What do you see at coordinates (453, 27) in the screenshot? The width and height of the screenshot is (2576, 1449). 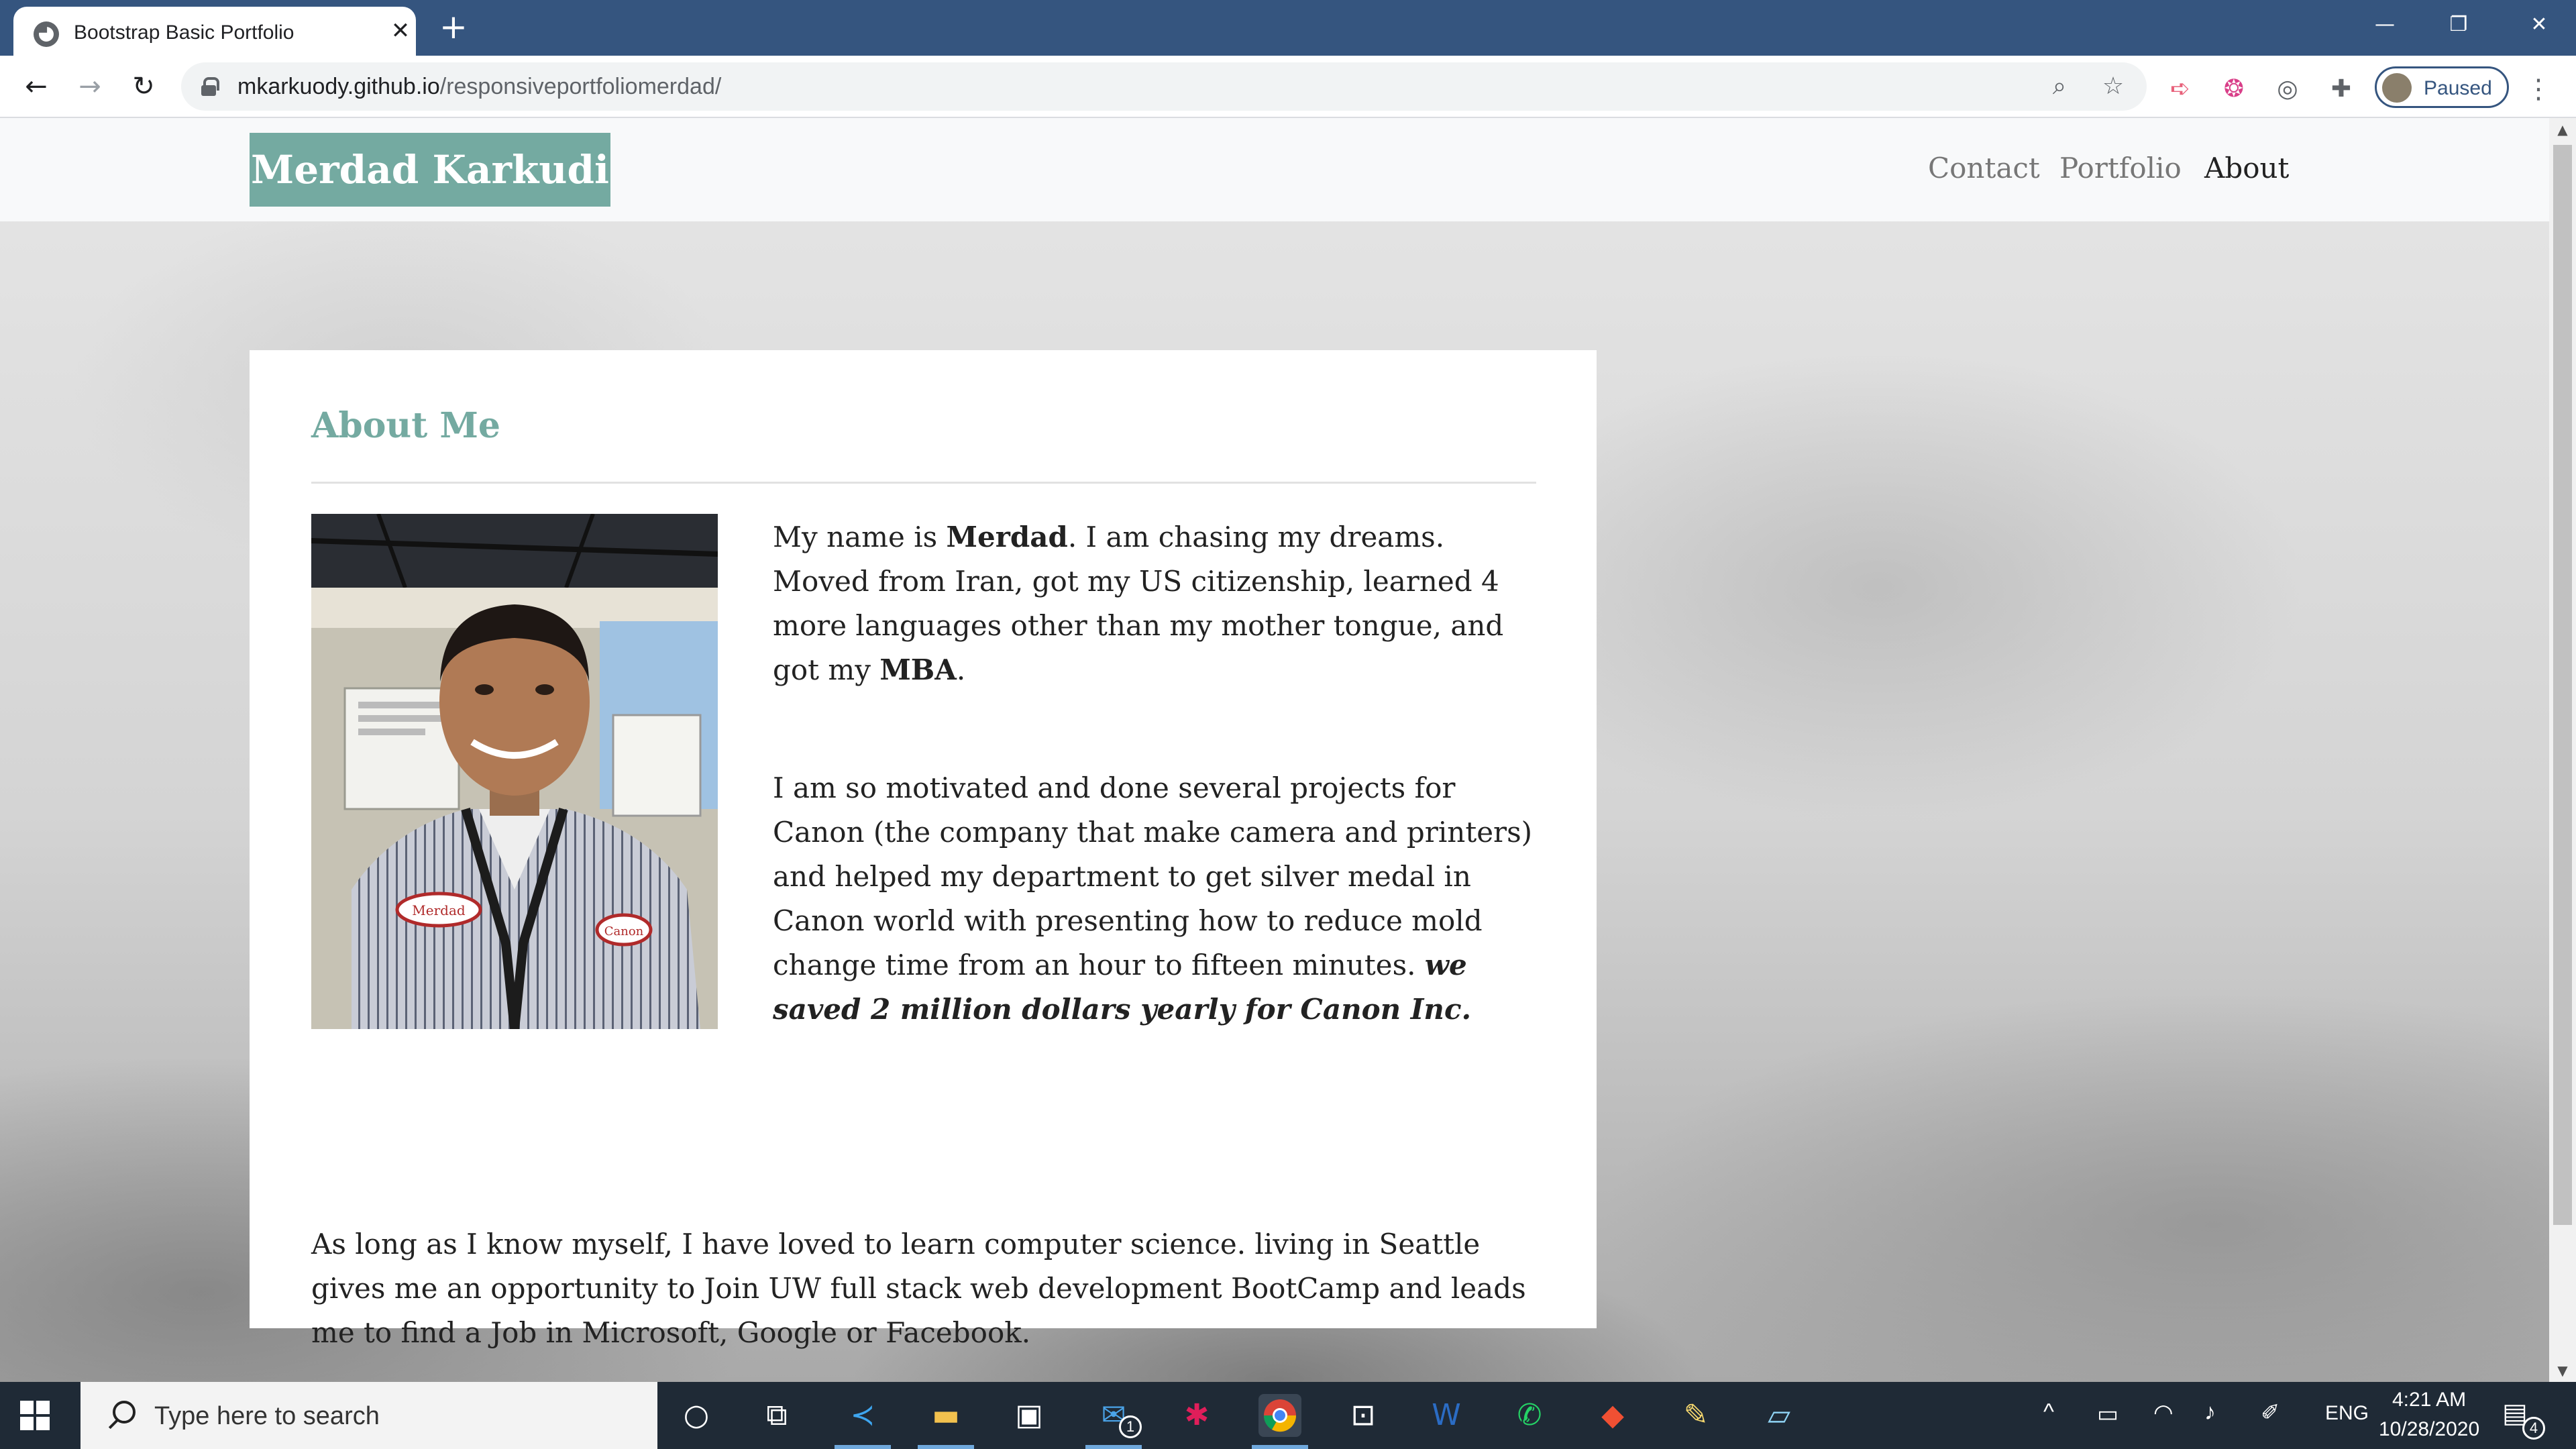 I see `new-tab-button: +` at bounding box center [453, 27].